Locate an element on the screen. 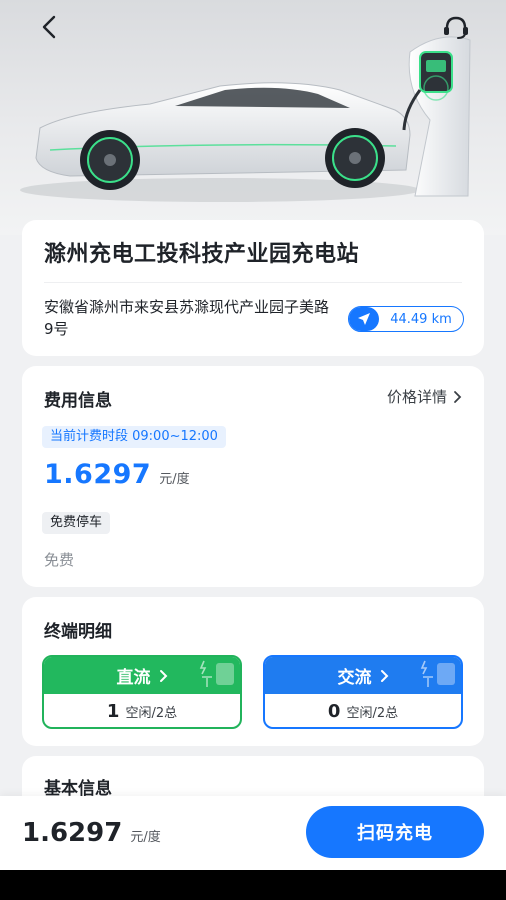 The width and height of the screenshot is (506, 900). station-name: 滁州充电工投科技产业园充电站 is located at coordinates (202, 254).